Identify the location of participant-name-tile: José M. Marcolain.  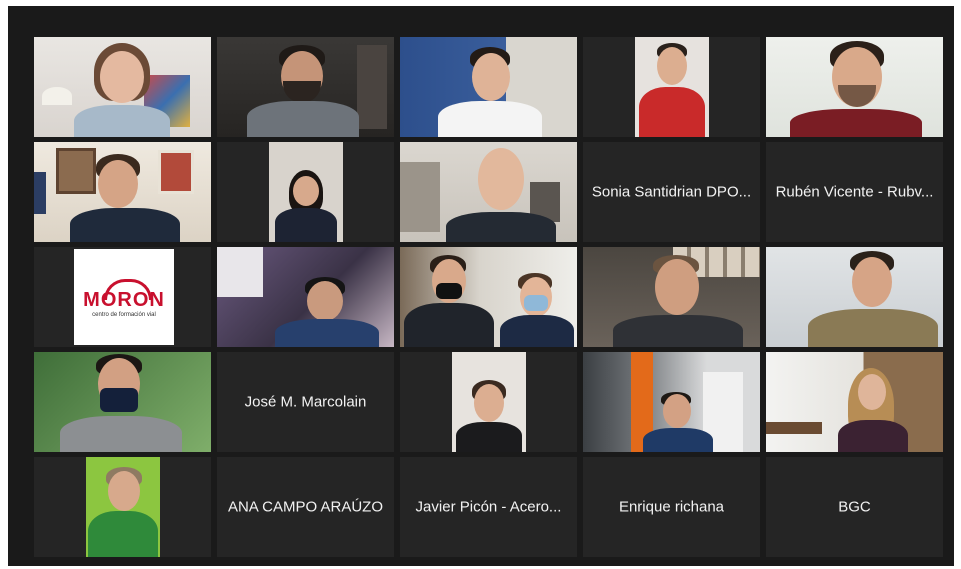
(305, 402).